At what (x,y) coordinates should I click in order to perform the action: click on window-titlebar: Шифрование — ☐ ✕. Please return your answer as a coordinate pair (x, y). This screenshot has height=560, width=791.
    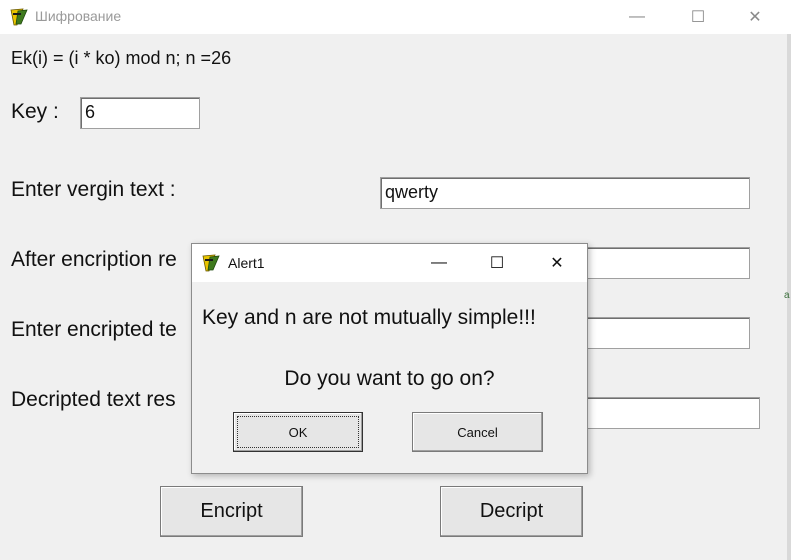
    Looking at the image, I should click on (395, 17).